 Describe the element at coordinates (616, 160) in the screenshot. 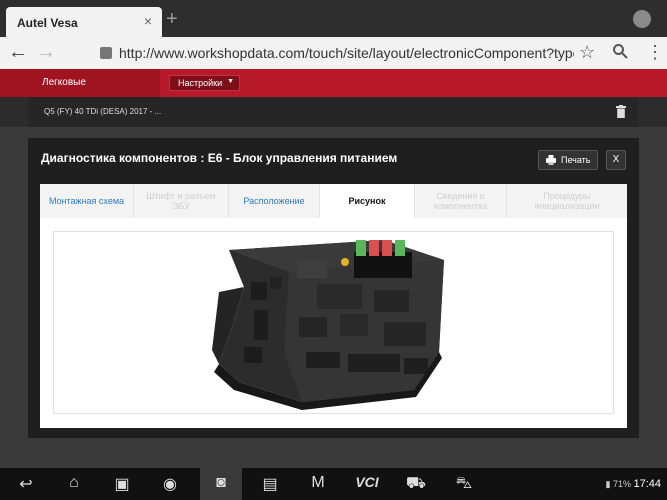

I see `close-button: X` at that location.